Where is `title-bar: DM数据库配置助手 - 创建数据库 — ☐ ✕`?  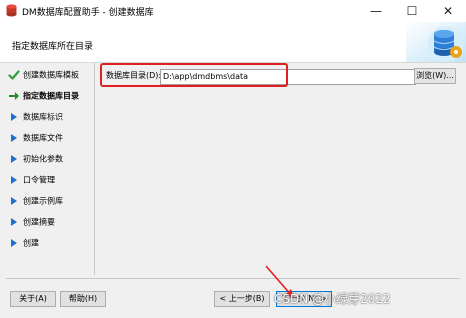 title-bar: DM数据库配置助手 - 创建数据库 — ☐ ✕ is located at coordinates (233, 11).